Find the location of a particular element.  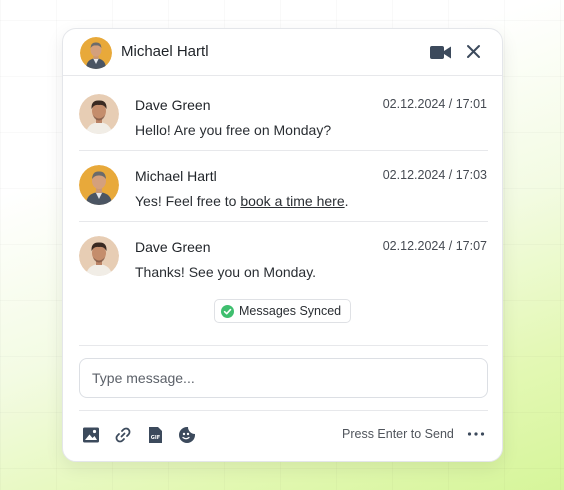

message-input is located at coordinates (283, 378).